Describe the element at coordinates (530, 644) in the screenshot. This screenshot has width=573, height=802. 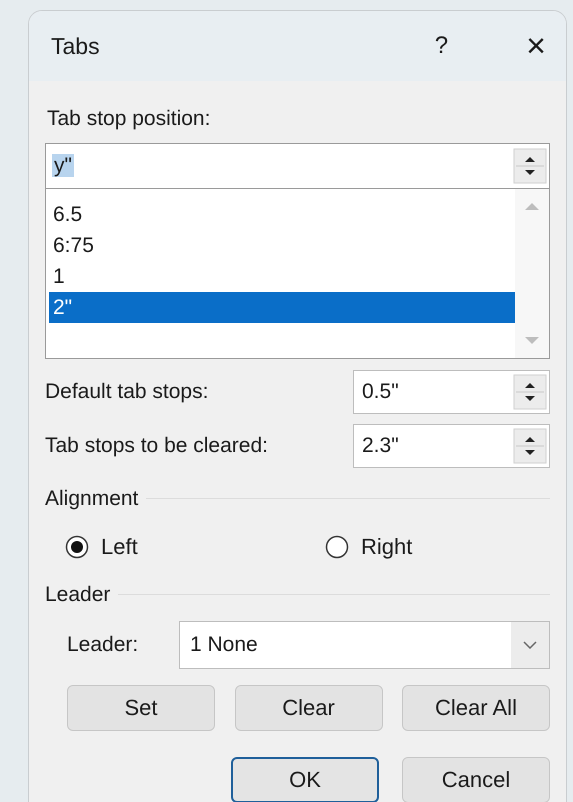
I see `chevron-down-icon` at that location.